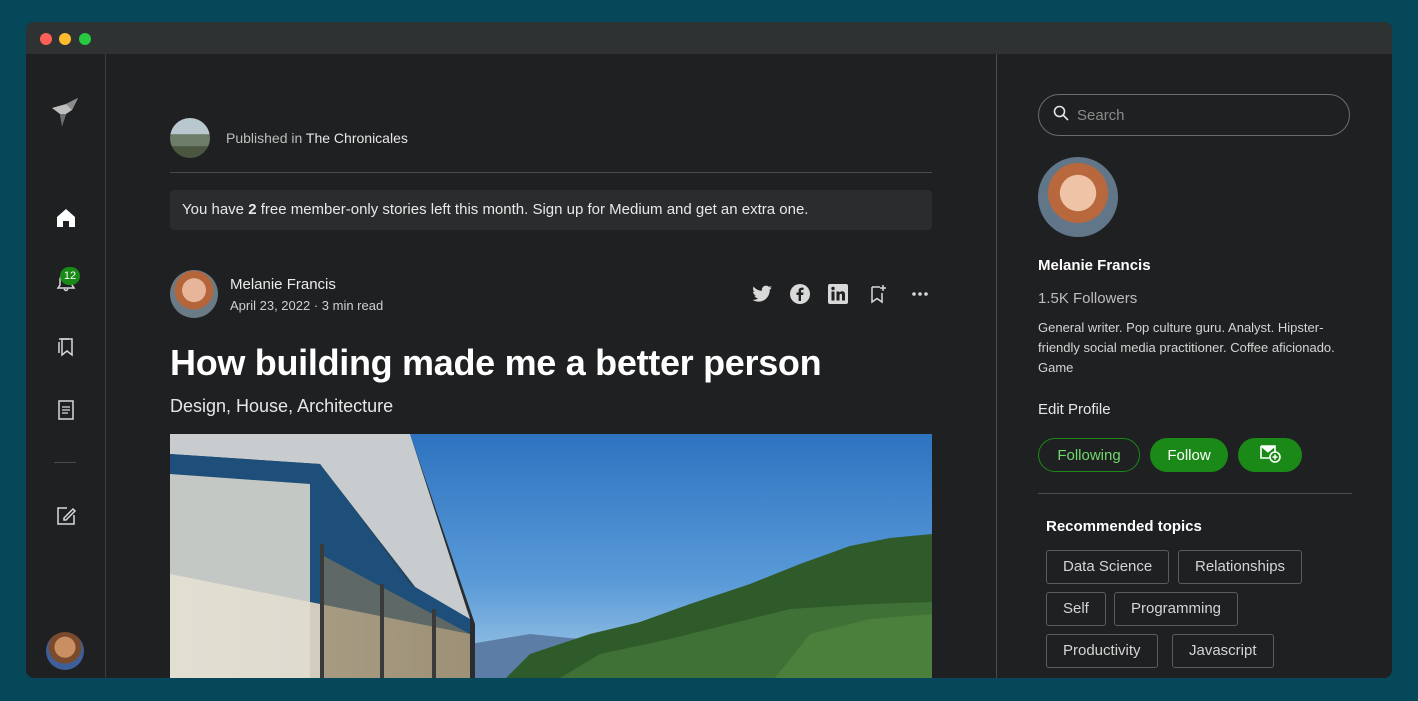 This screenshot has height=701, width=1418. Describe the element at coordinates (66, 218) in the screenshot. I see `home-icon` at that location.